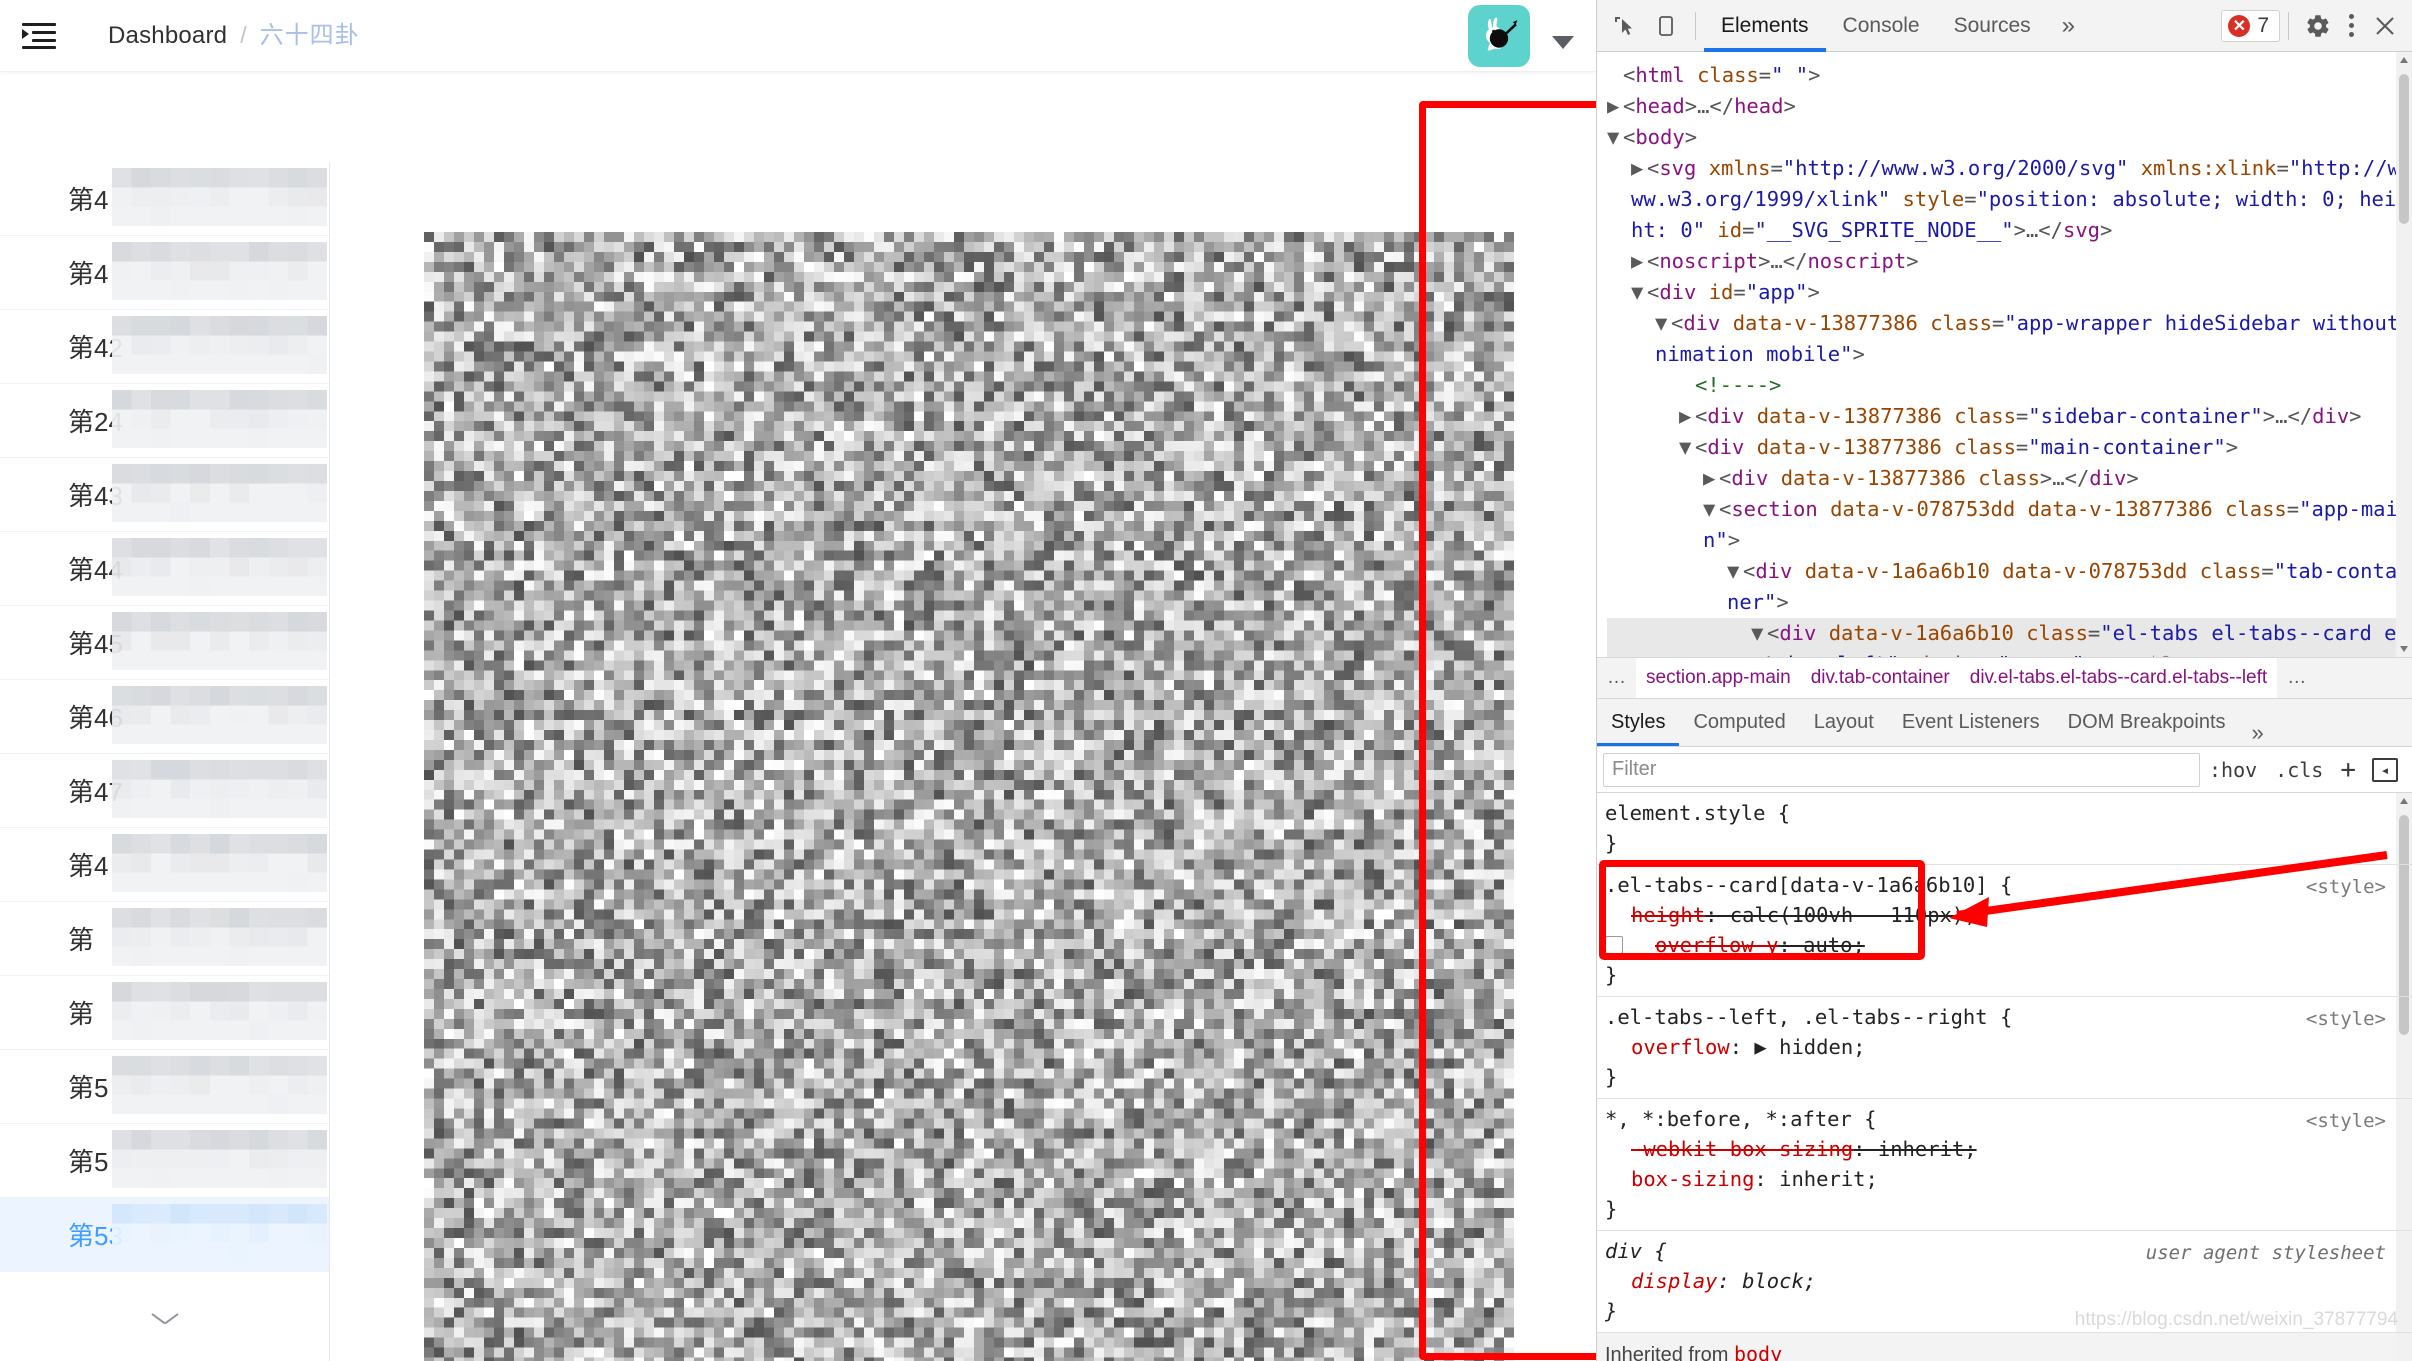  Describe the element at coordinates (1758, 1351) in the screenshot. I see `inherited-element: body` at that location.